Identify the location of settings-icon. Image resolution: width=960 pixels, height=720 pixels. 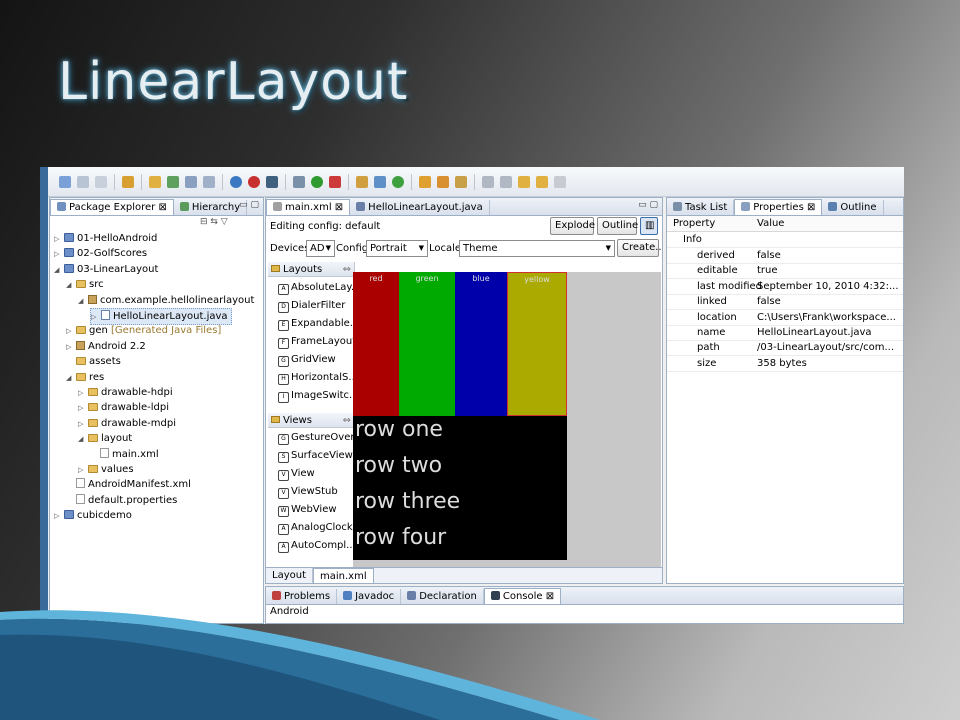
(299, 181).